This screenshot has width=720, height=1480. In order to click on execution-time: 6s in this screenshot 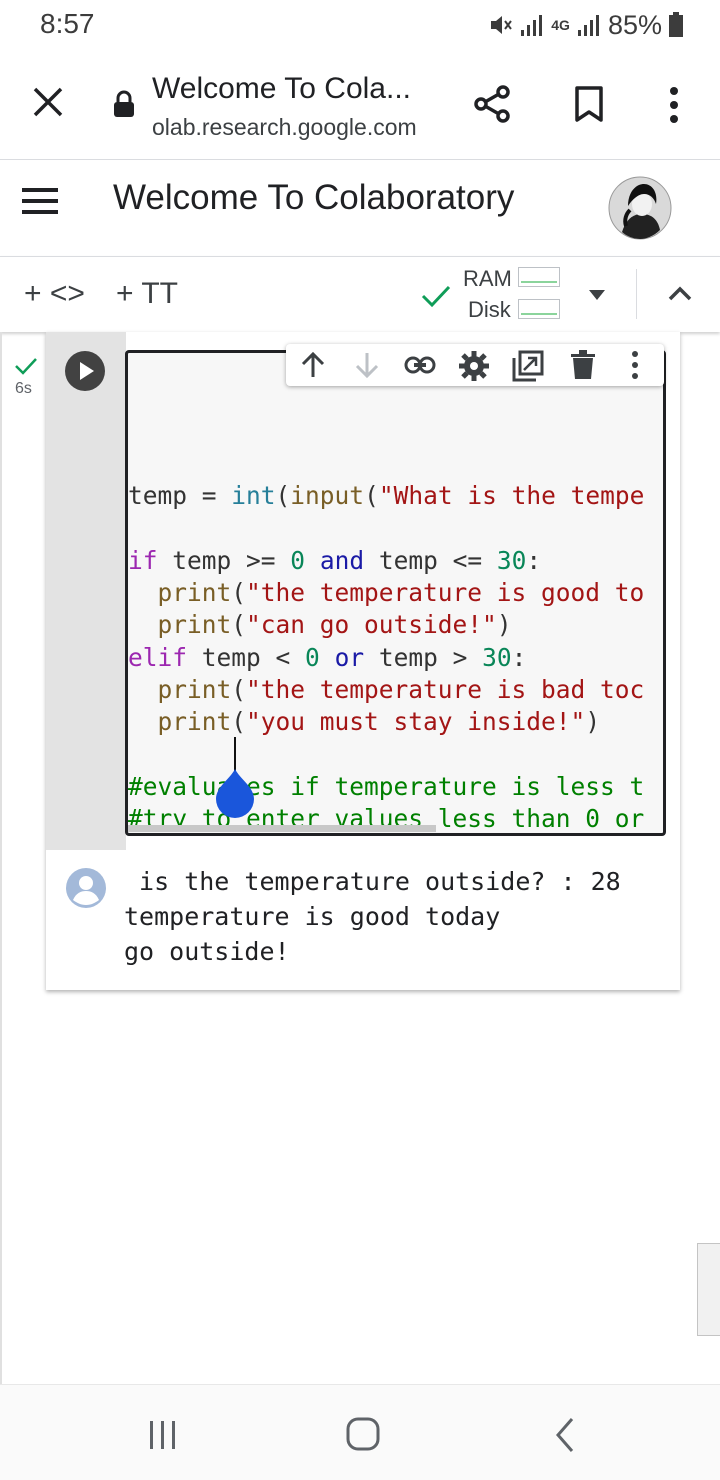, I will do `click(23, 388)`.